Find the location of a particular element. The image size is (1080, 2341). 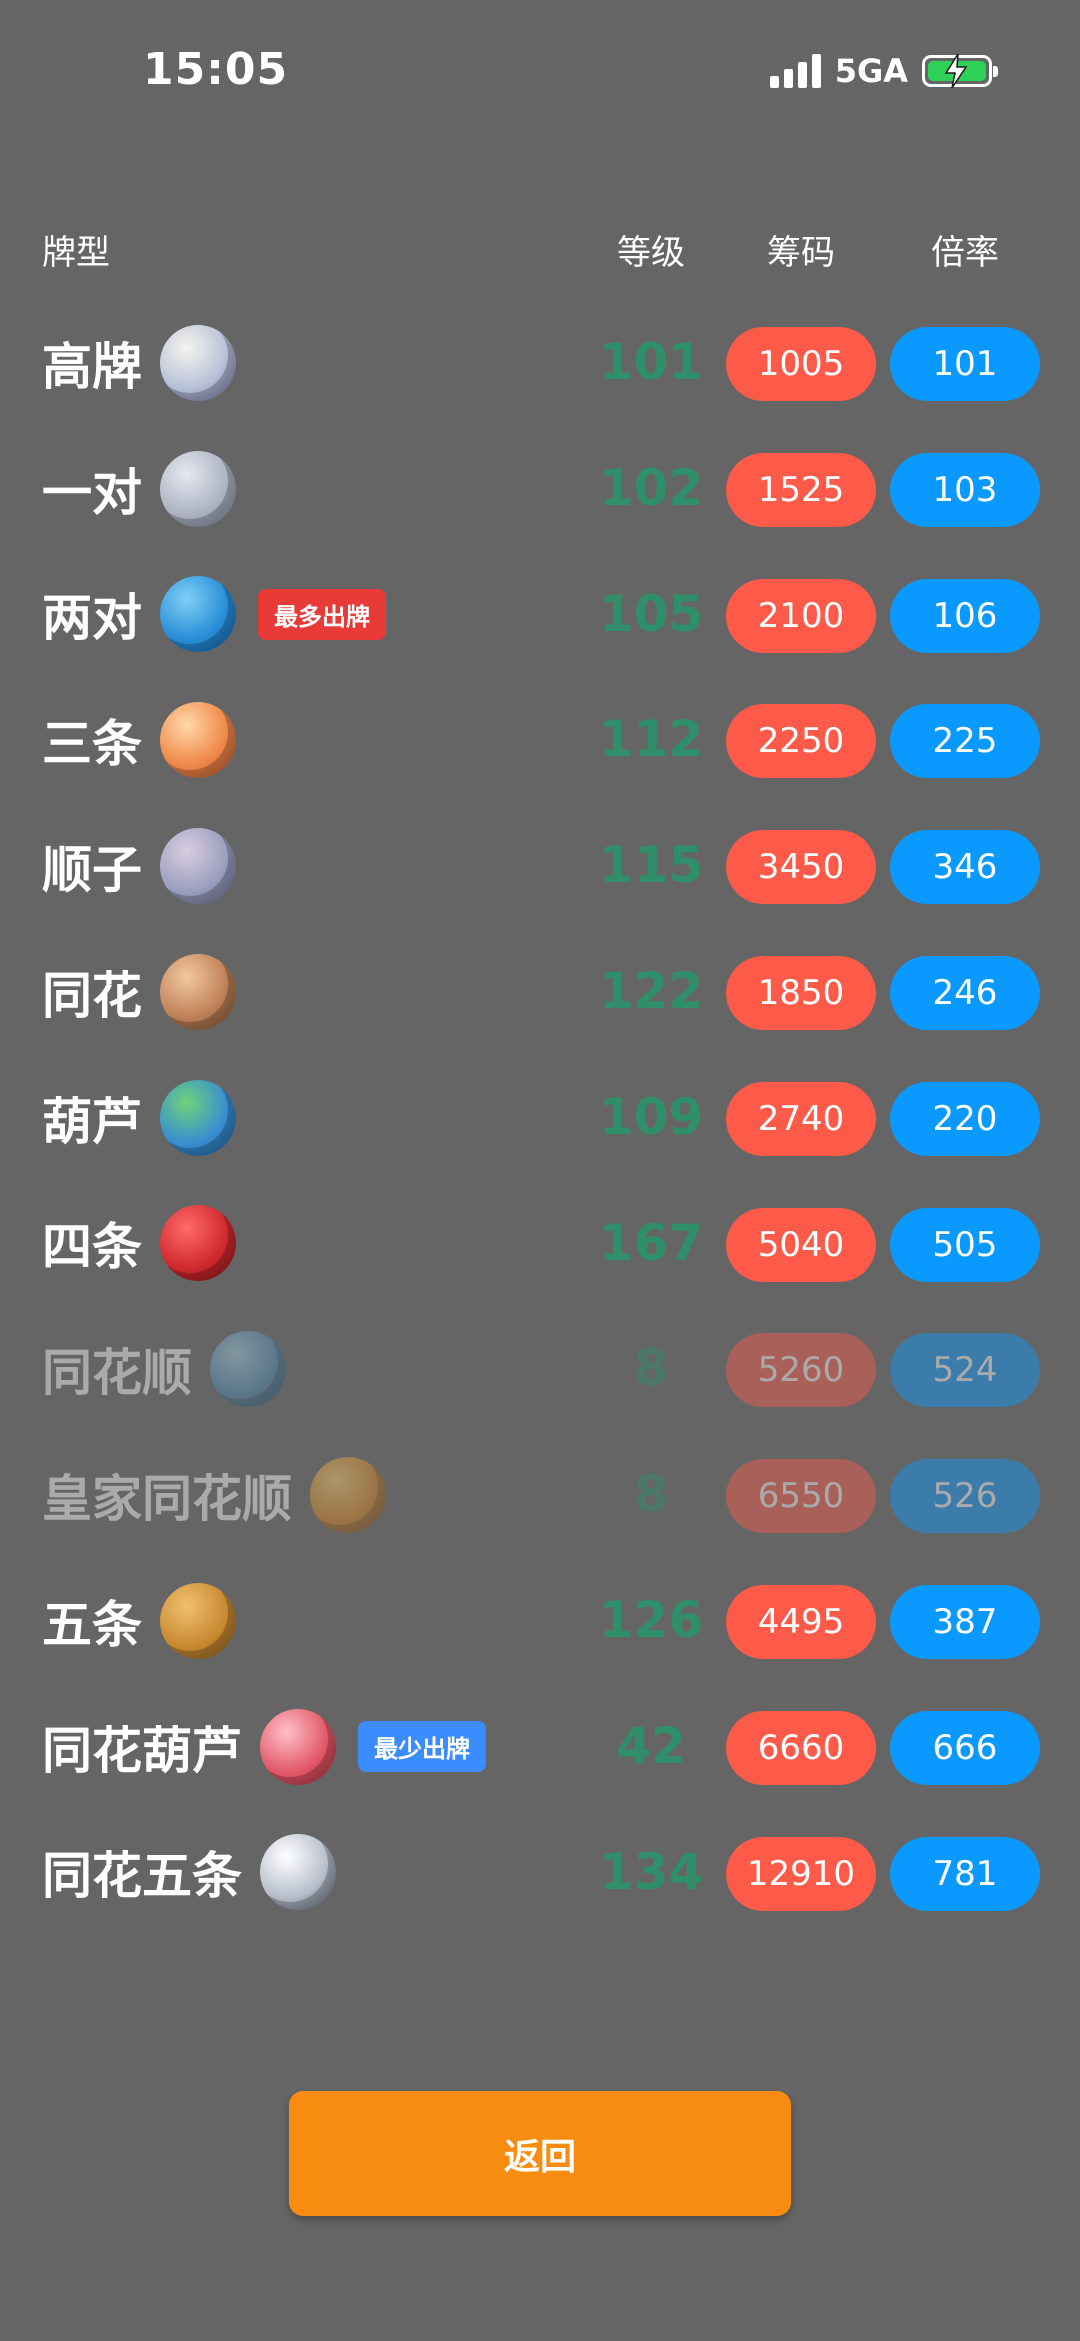

mult-pill: 246 is located at coordinates (965, 992).